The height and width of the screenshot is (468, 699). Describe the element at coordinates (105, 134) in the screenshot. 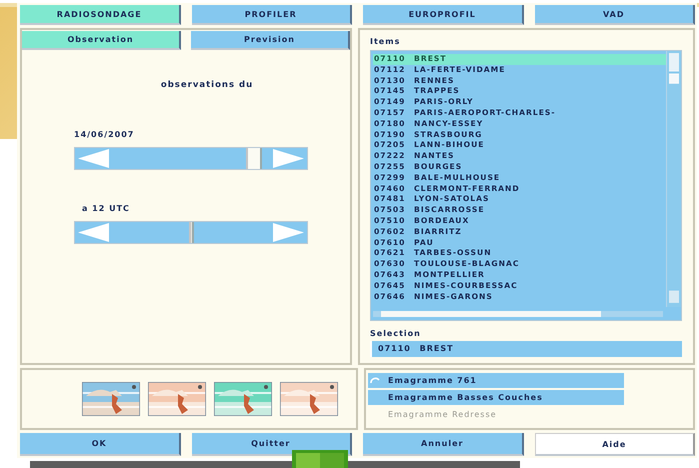

I see `date-label: 14/06/2007` at that location.